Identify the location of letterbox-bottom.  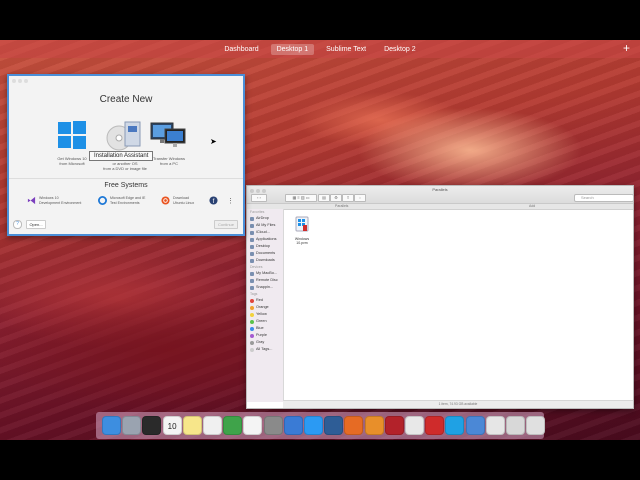
(320, 460).